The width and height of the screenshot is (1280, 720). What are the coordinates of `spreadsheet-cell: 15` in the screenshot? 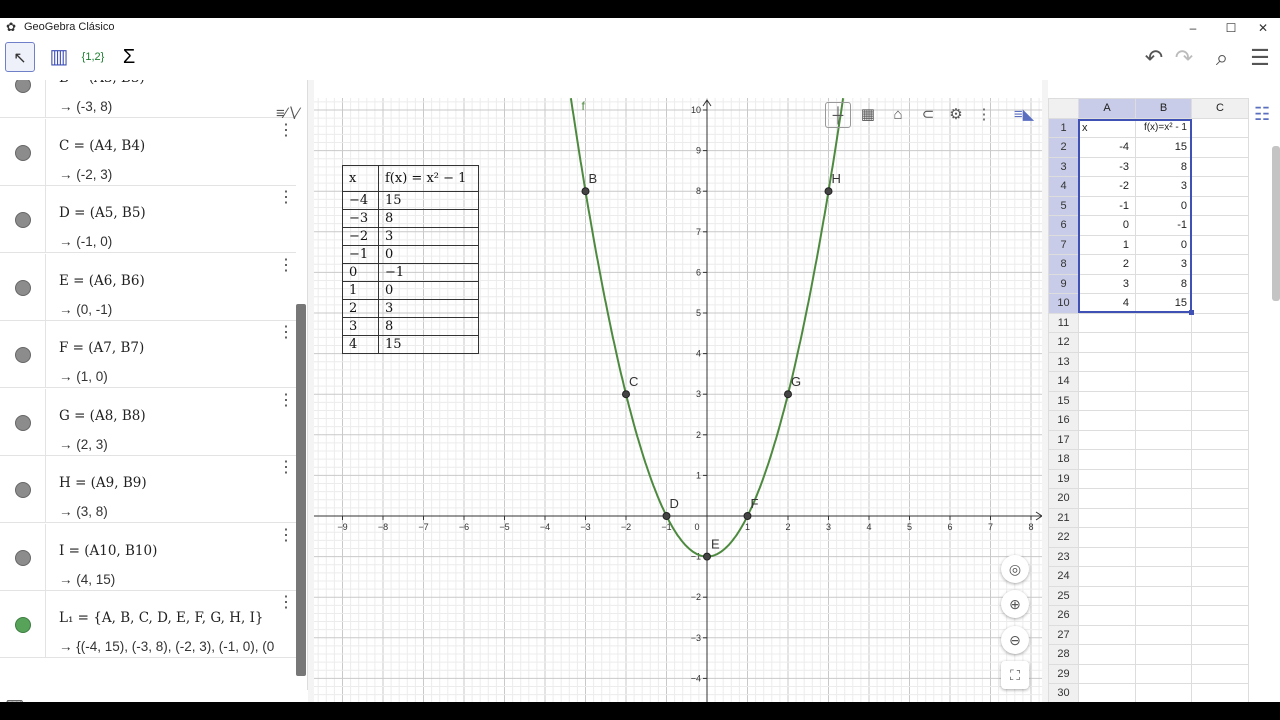 It's located at (1163, 147).